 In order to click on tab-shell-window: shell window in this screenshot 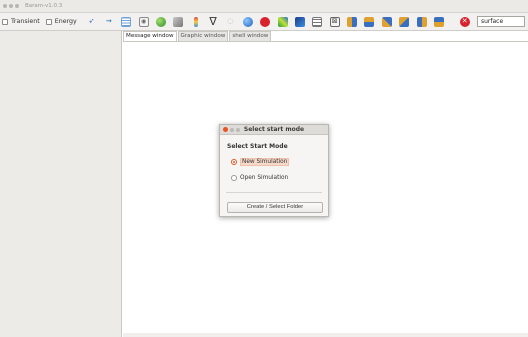, I will do `click(250, 36)`.